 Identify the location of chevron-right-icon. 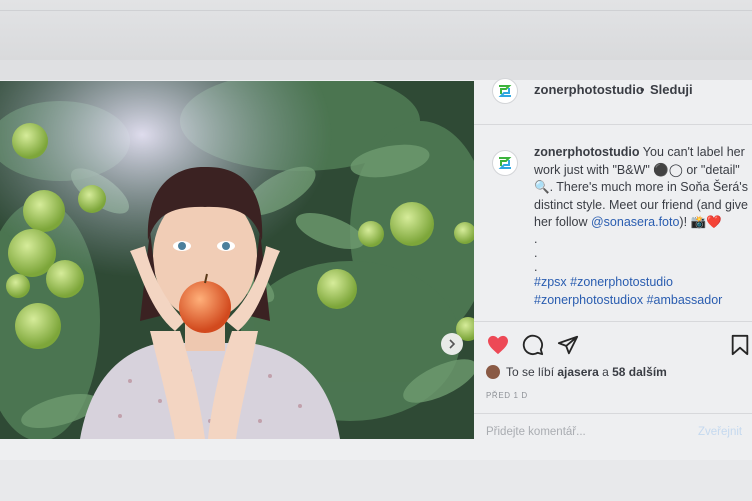
(452, 344).